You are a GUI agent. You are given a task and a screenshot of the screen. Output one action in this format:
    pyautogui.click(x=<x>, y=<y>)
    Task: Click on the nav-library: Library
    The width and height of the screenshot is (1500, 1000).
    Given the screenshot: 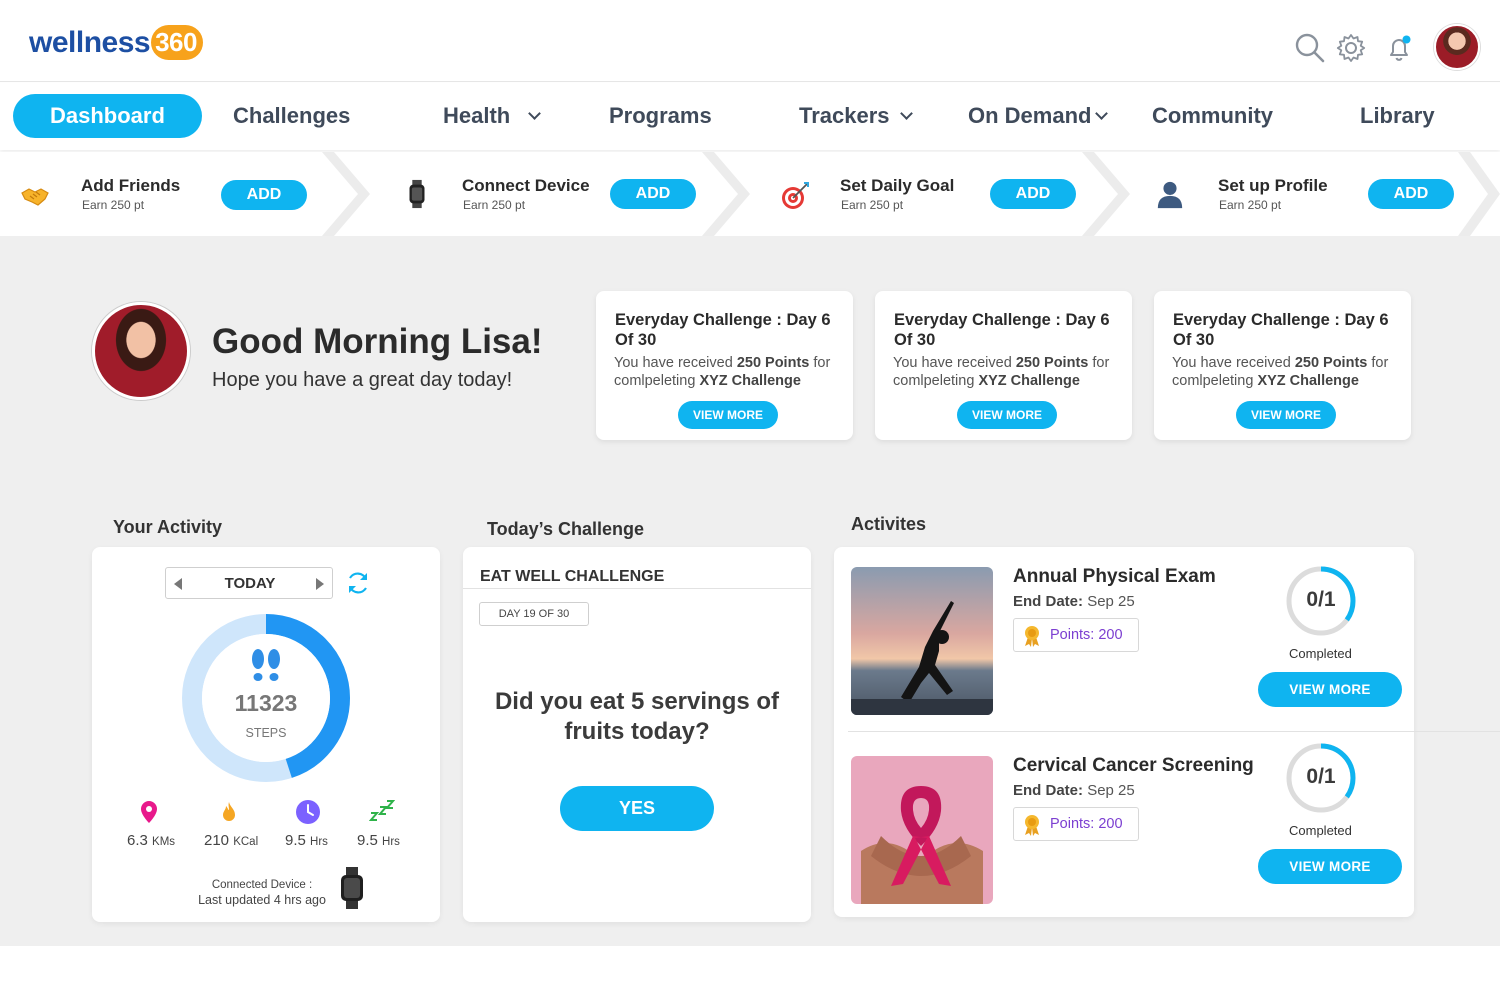 What is the action you would take?
    pyautogui.click(x=1397, y=116)
    